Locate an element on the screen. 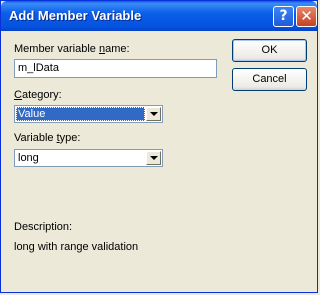 This screenshot has height=295, width=320. member-name-input: m_lData is located at coordinates (115, 68).